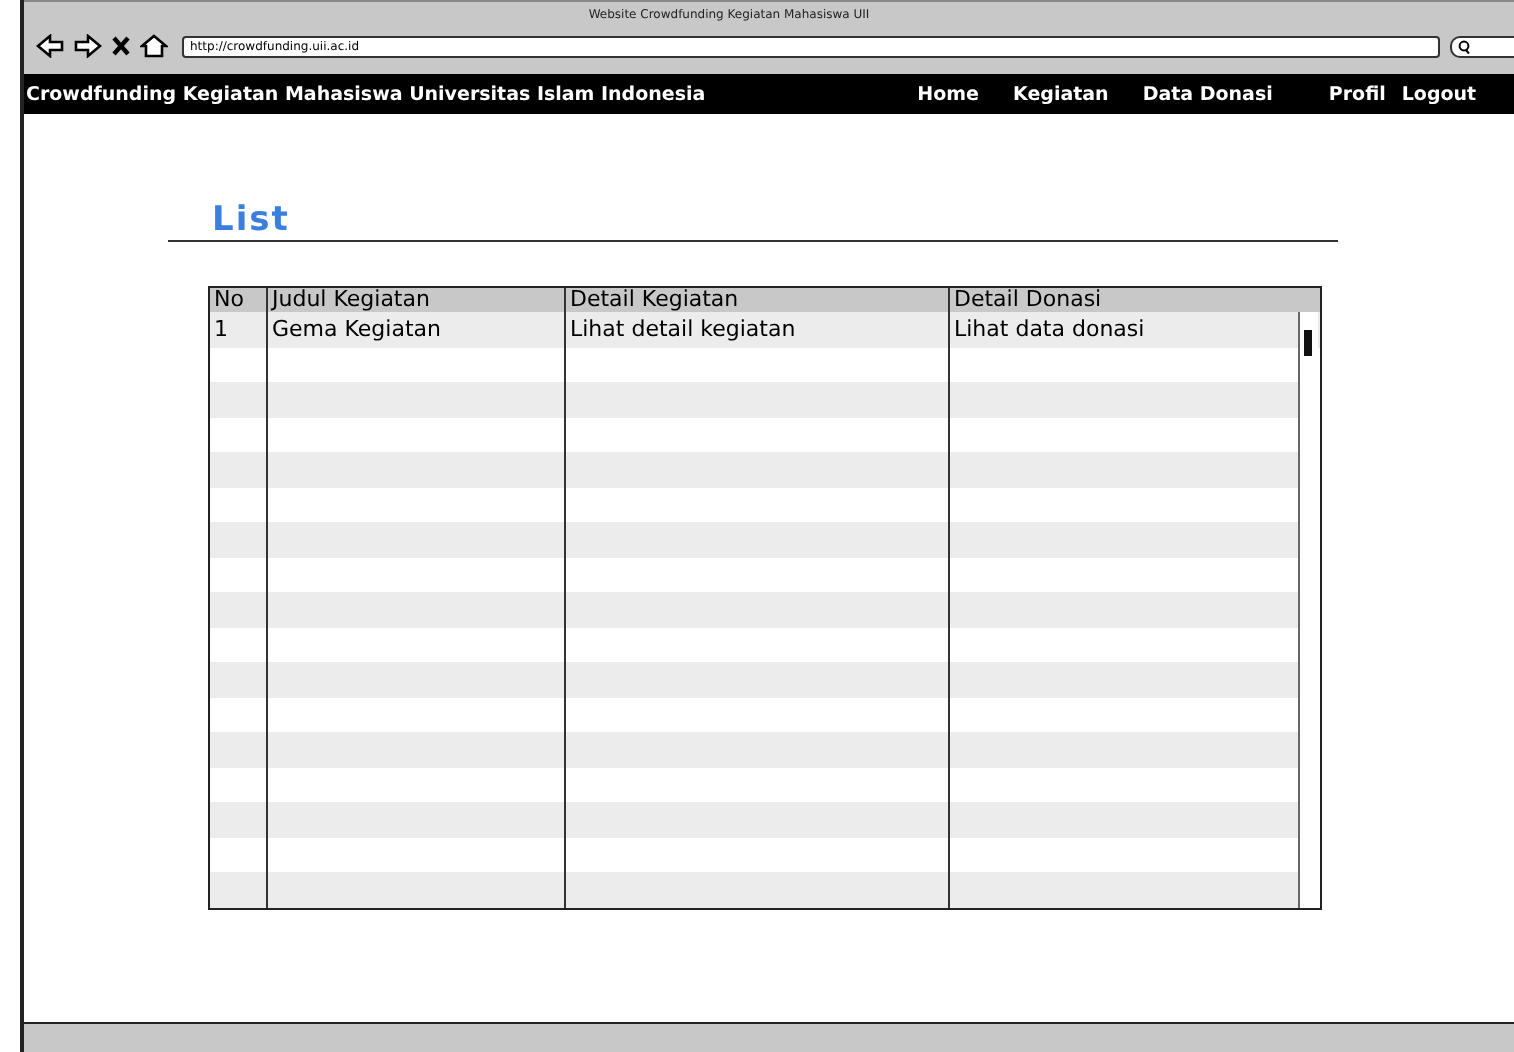  Describe the element at coordinates (1357, 94) in the screenshot. I see `nav-link: Profil` at that location.